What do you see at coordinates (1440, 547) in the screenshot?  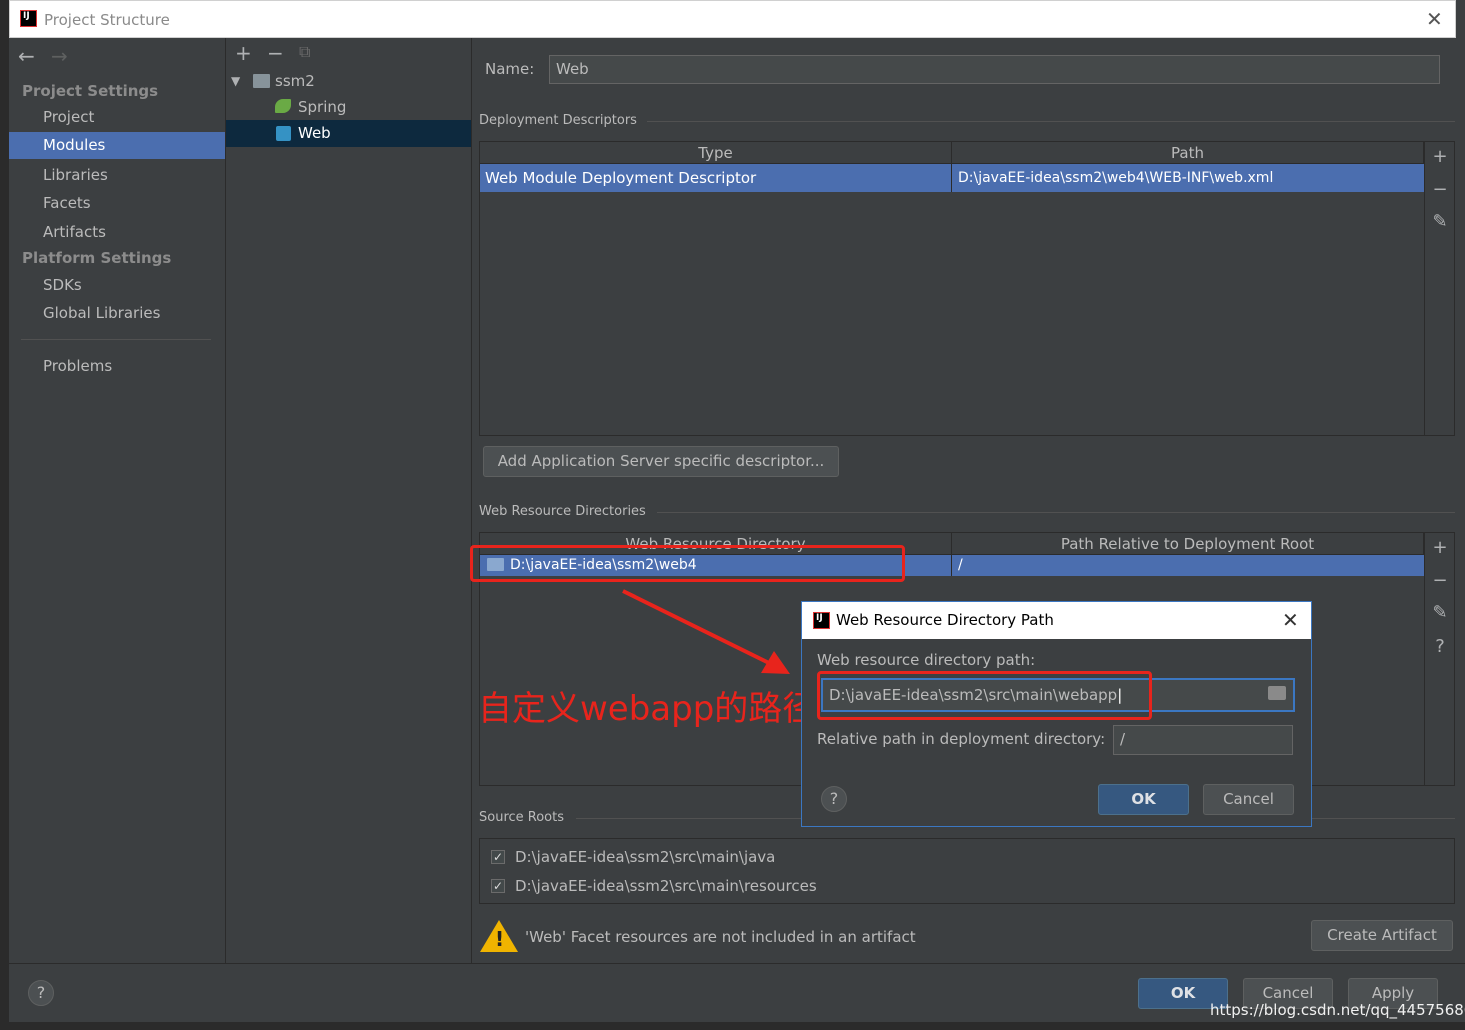 I see `add-directory-icon: +` at bounding box center [1440, 547].